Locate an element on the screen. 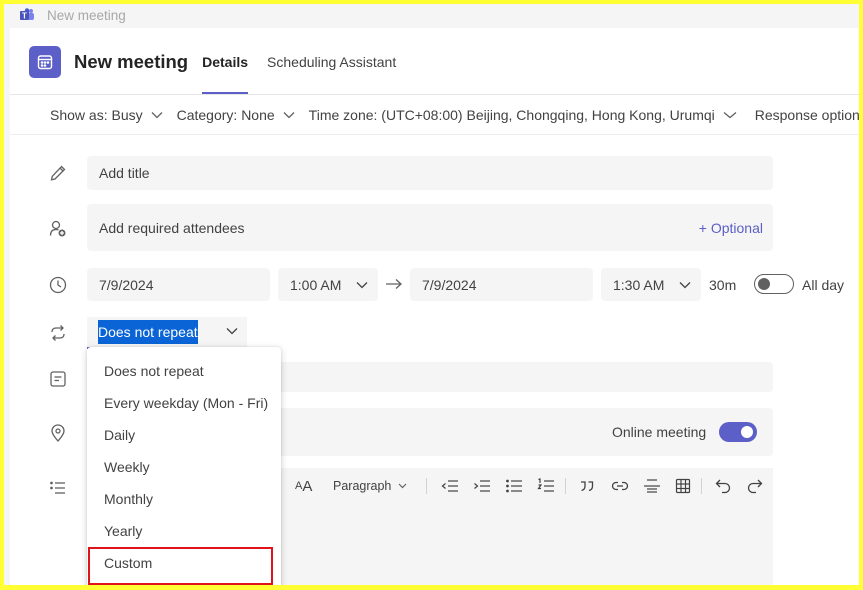 The image size is (863, 590). response-options-dropdown: Response options is located at coordinates (807, 115).